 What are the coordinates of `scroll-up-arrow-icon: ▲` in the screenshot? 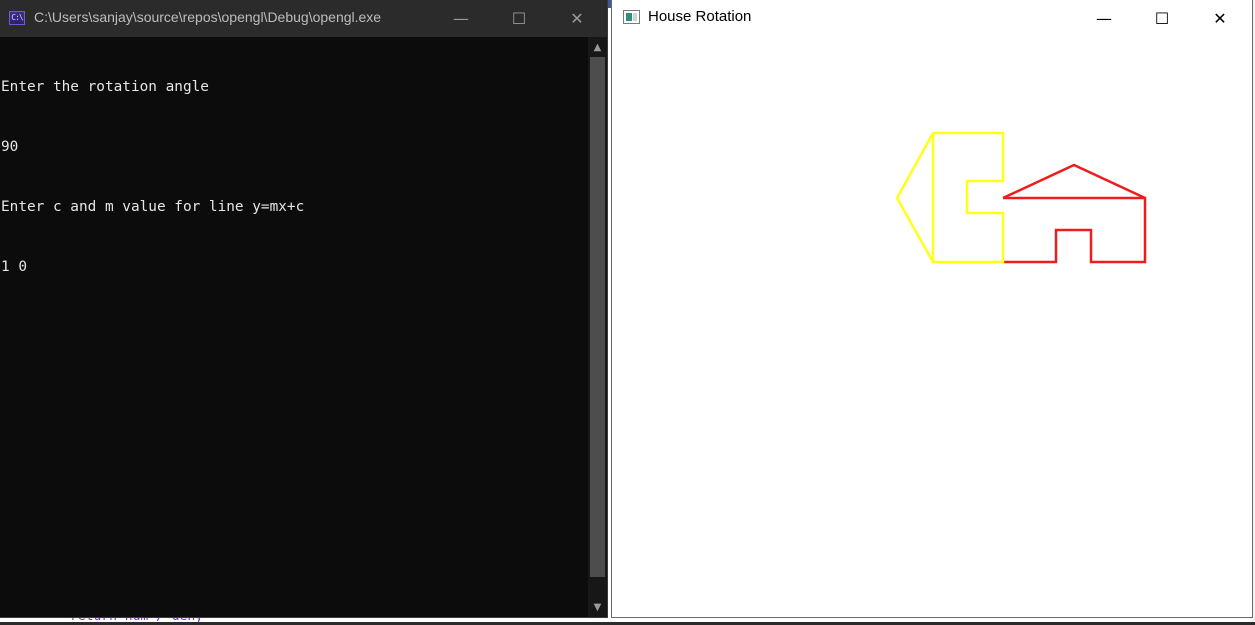 It's located at (597, 47).